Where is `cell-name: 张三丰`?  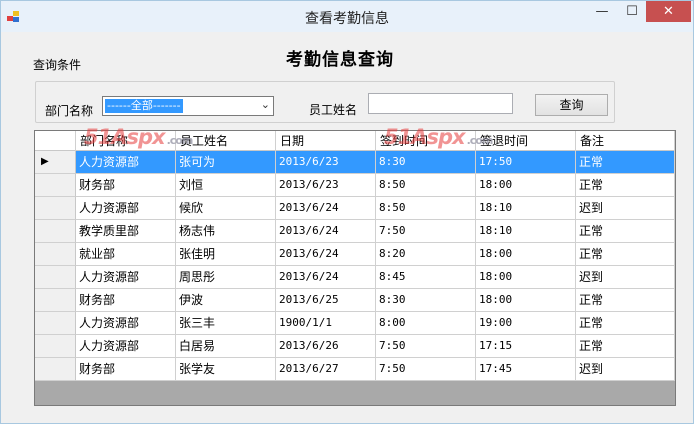
cell-name: 张三丰 is located at coordinates (226, 323).